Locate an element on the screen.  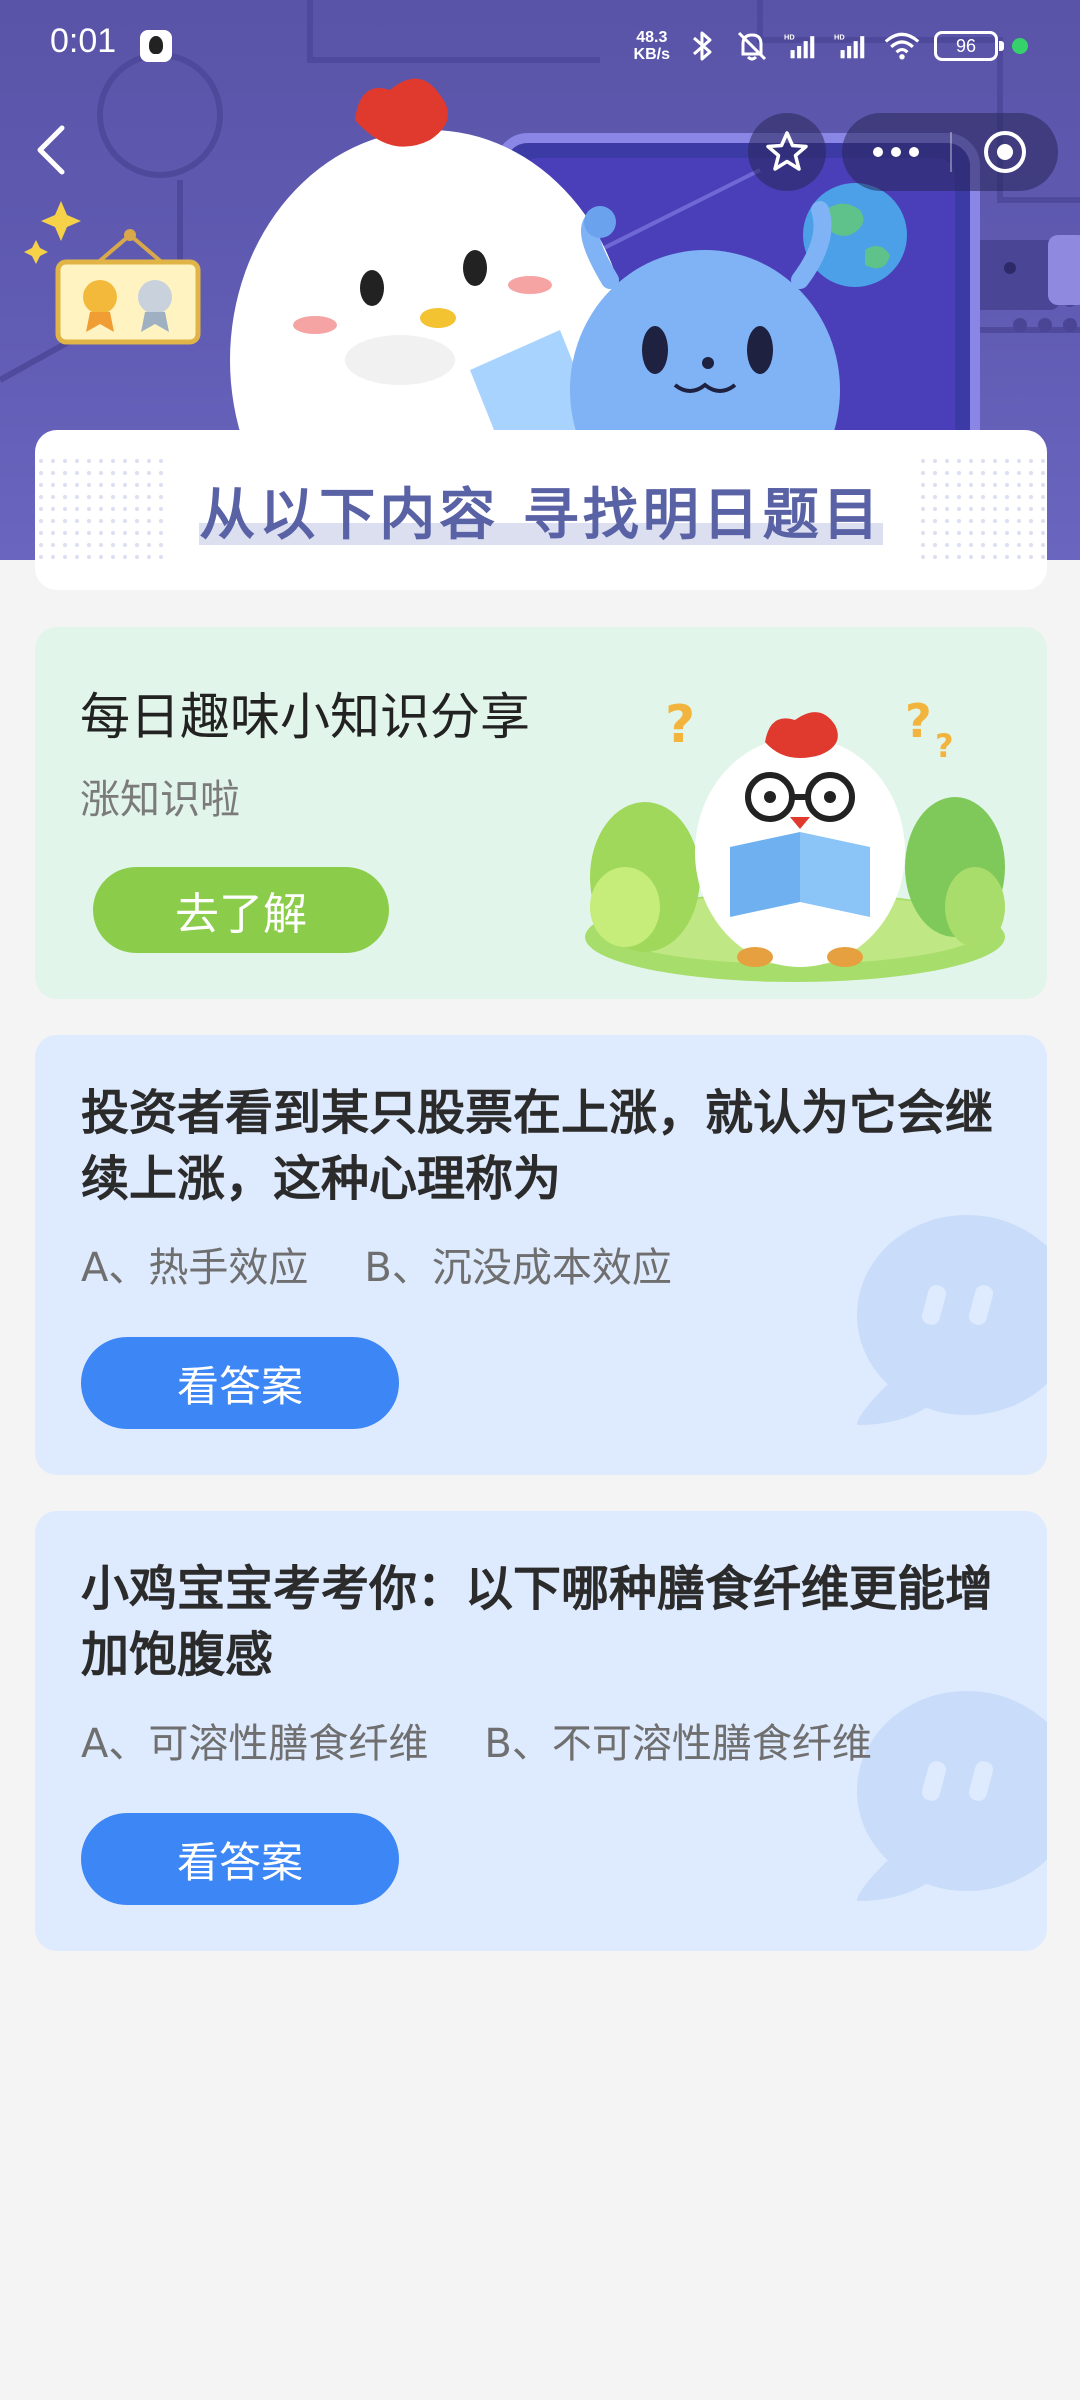
battery-icon: 96 is located at coordinates (969, 46).